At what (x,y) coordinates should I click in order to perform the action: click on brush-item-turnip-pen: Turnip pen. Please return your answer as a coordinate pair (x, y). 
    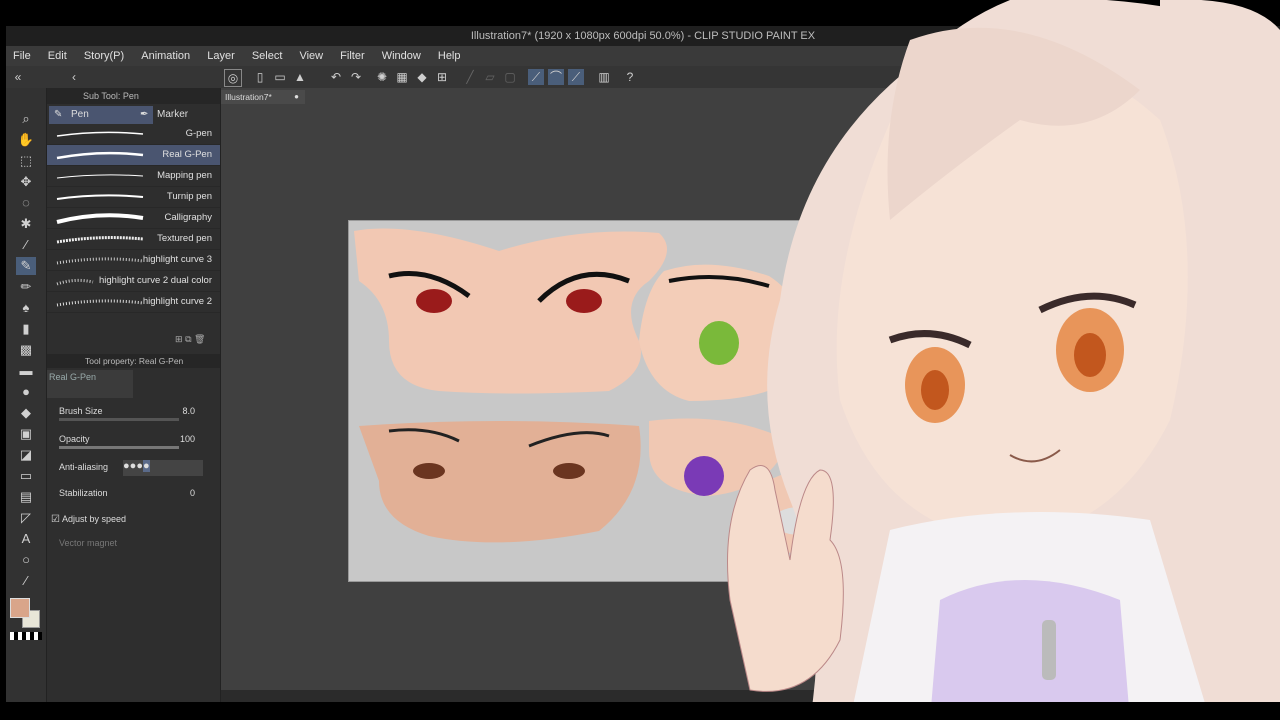
    Looking at the image, I should click on (133, 197).